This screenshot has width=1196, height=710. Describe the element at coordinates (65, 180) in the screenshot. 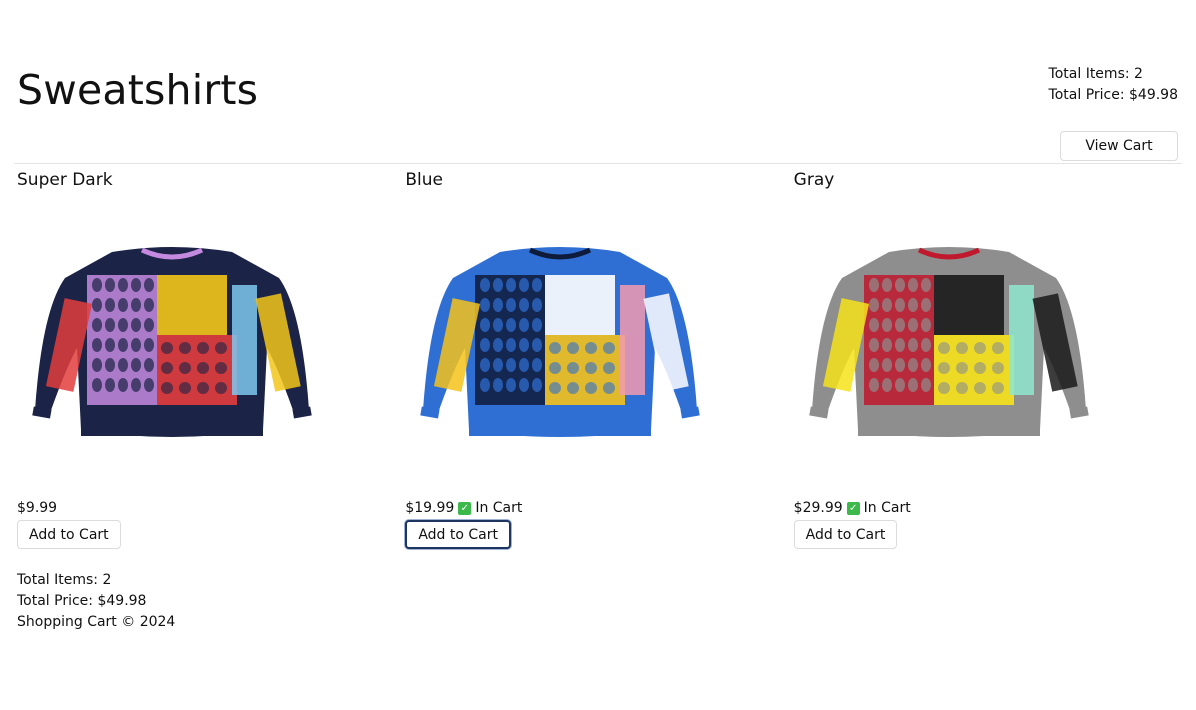

I see `product-title: Super Dark` at that location.